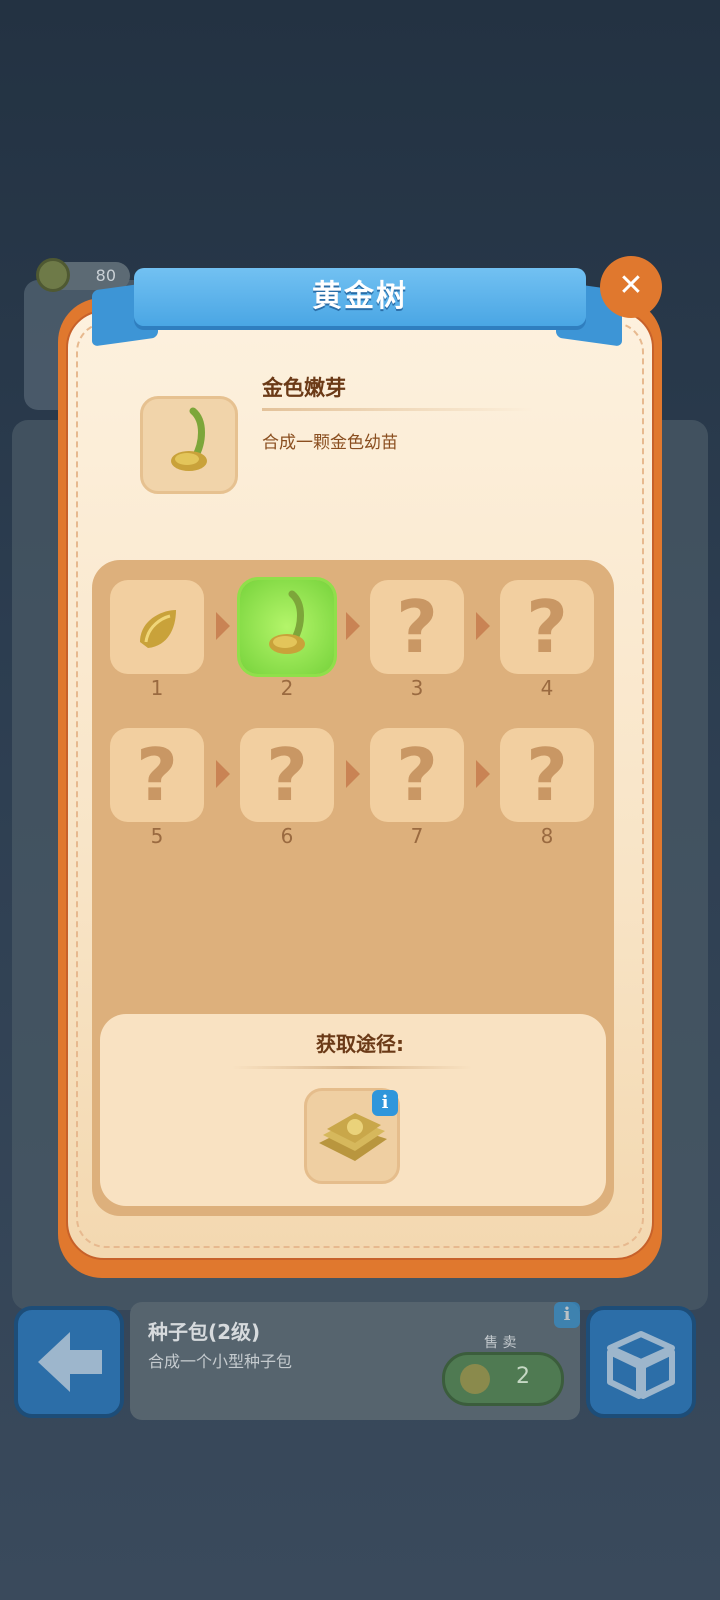 This screenshot has height=1600, width=720. Describe the element at coordinates (523, 1376) in the screenshot. I see `sell-price: 2` at that location.